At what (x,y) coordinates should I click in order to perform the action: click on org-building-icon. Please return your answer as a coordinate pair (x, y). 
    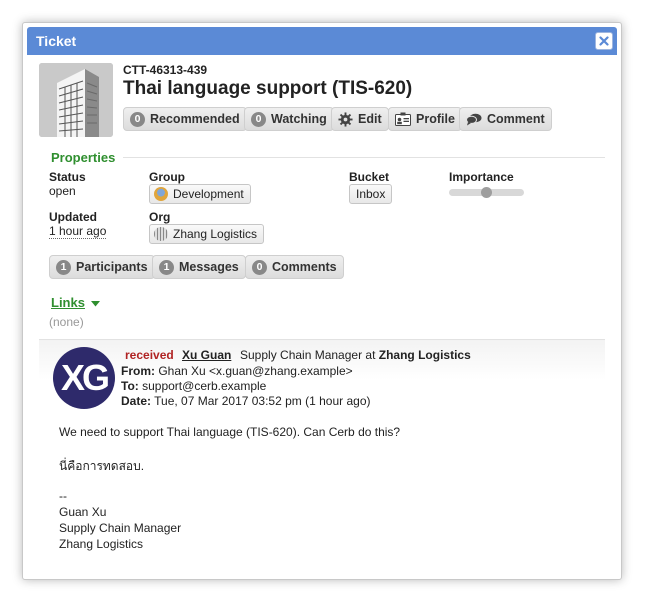
    Looking at the image, I should click on (161, 234).